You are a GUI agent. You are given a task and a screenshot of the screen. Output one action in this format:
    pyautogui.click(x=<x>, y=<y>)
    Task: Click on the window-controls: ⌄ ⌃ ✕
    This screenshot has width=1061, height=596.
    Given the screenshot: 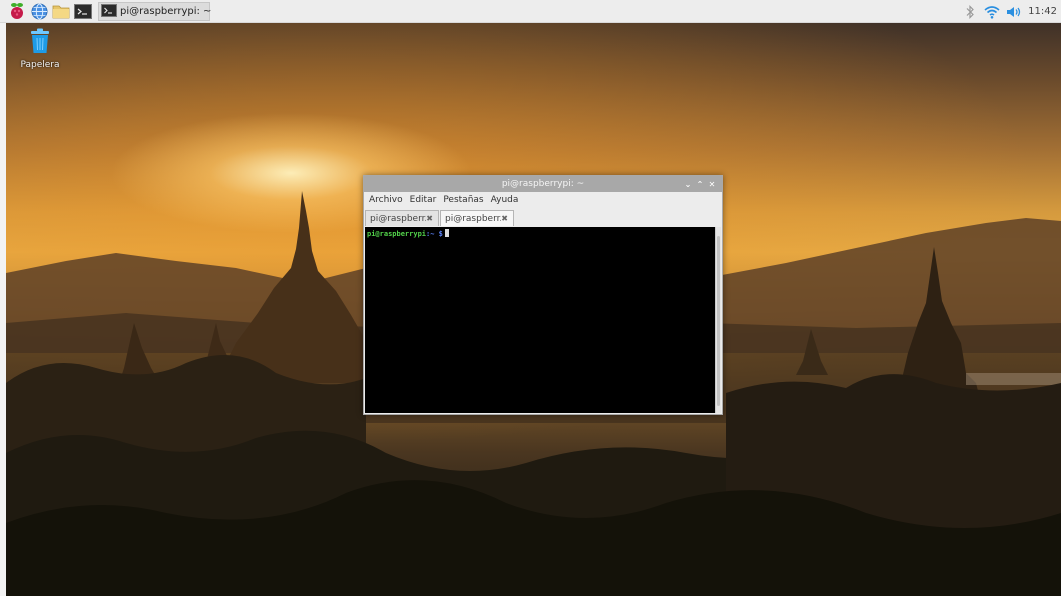 What is the action you would take?
    pyautogui.click(x=700, y=184)
    